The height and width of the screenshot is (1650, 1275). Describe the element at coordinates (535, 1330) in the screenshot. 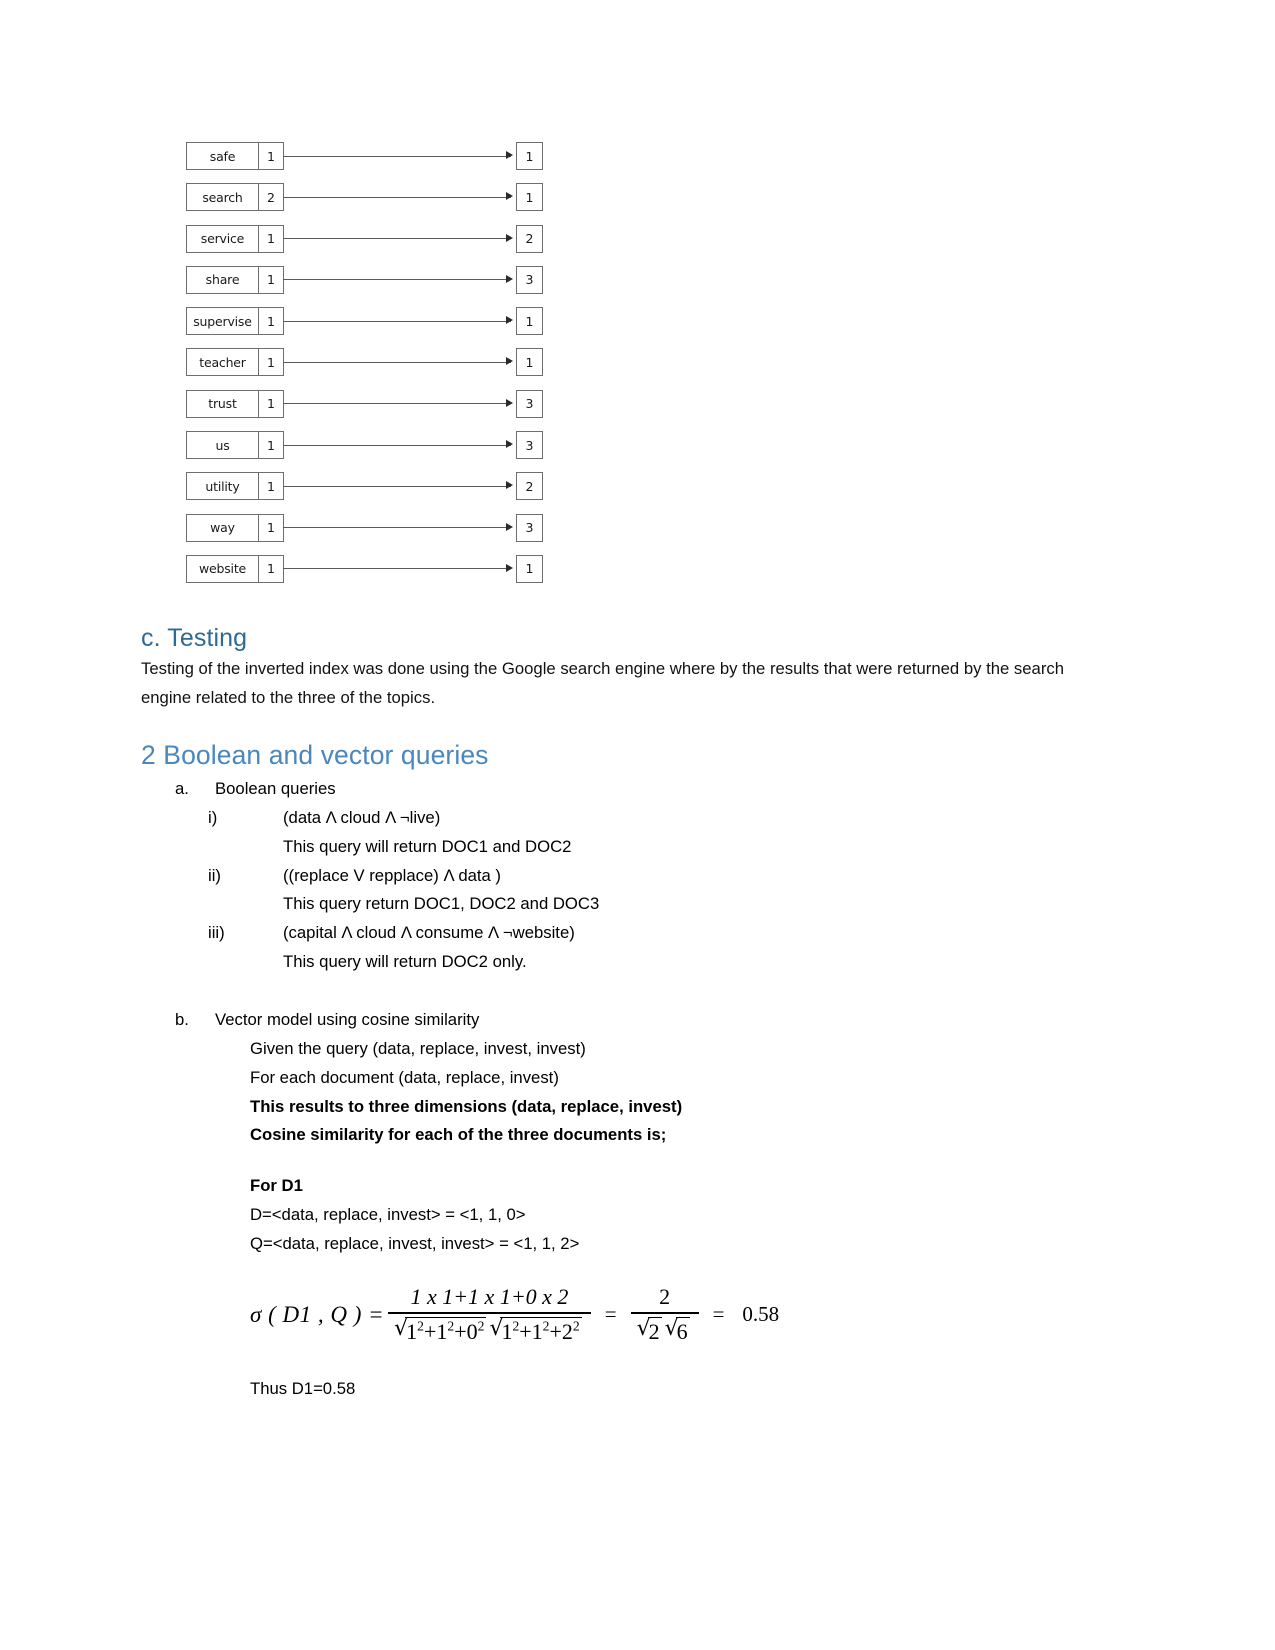

I see `sqrt-q-norm: 12+12+22` at that location.